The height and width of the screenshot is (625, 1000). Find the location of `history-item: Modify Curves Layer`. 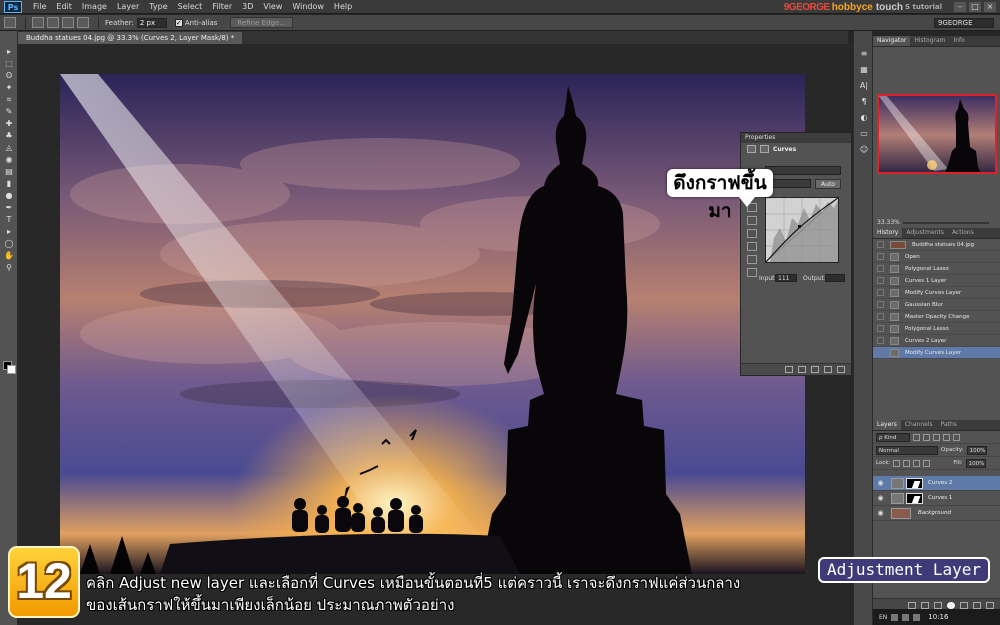

history-item: Modify Curves Layer is located at coordinates (936, 293).